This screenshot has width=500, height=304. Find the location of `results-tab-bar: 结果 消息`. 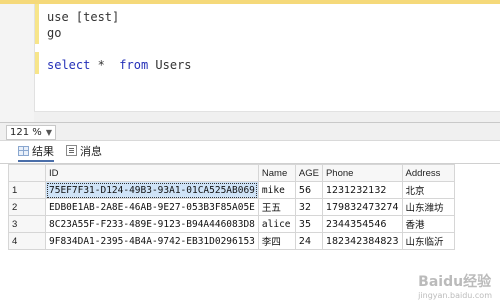

results-tab-bar: 结果 消息 is located at coordinates (250, 152).